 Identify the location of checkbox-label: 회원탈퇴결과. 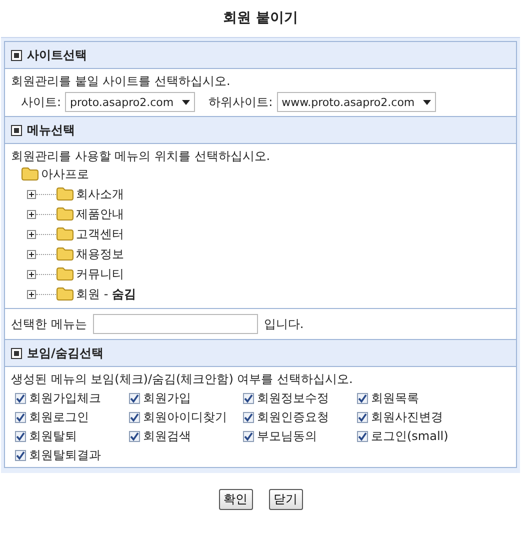
(65, 455).